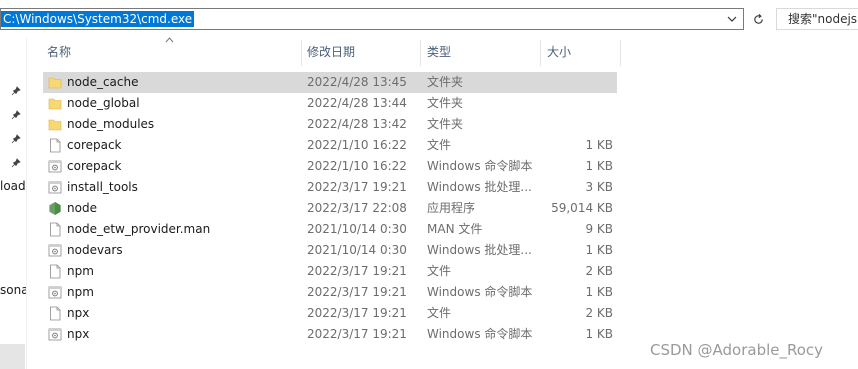 This screenshot has height=369, width=858. What do you see at coordinates (737, 350) in the screenshot?
I see `watermark: CSDN @Adorable_Rocy` at bounding box center [737, 350].